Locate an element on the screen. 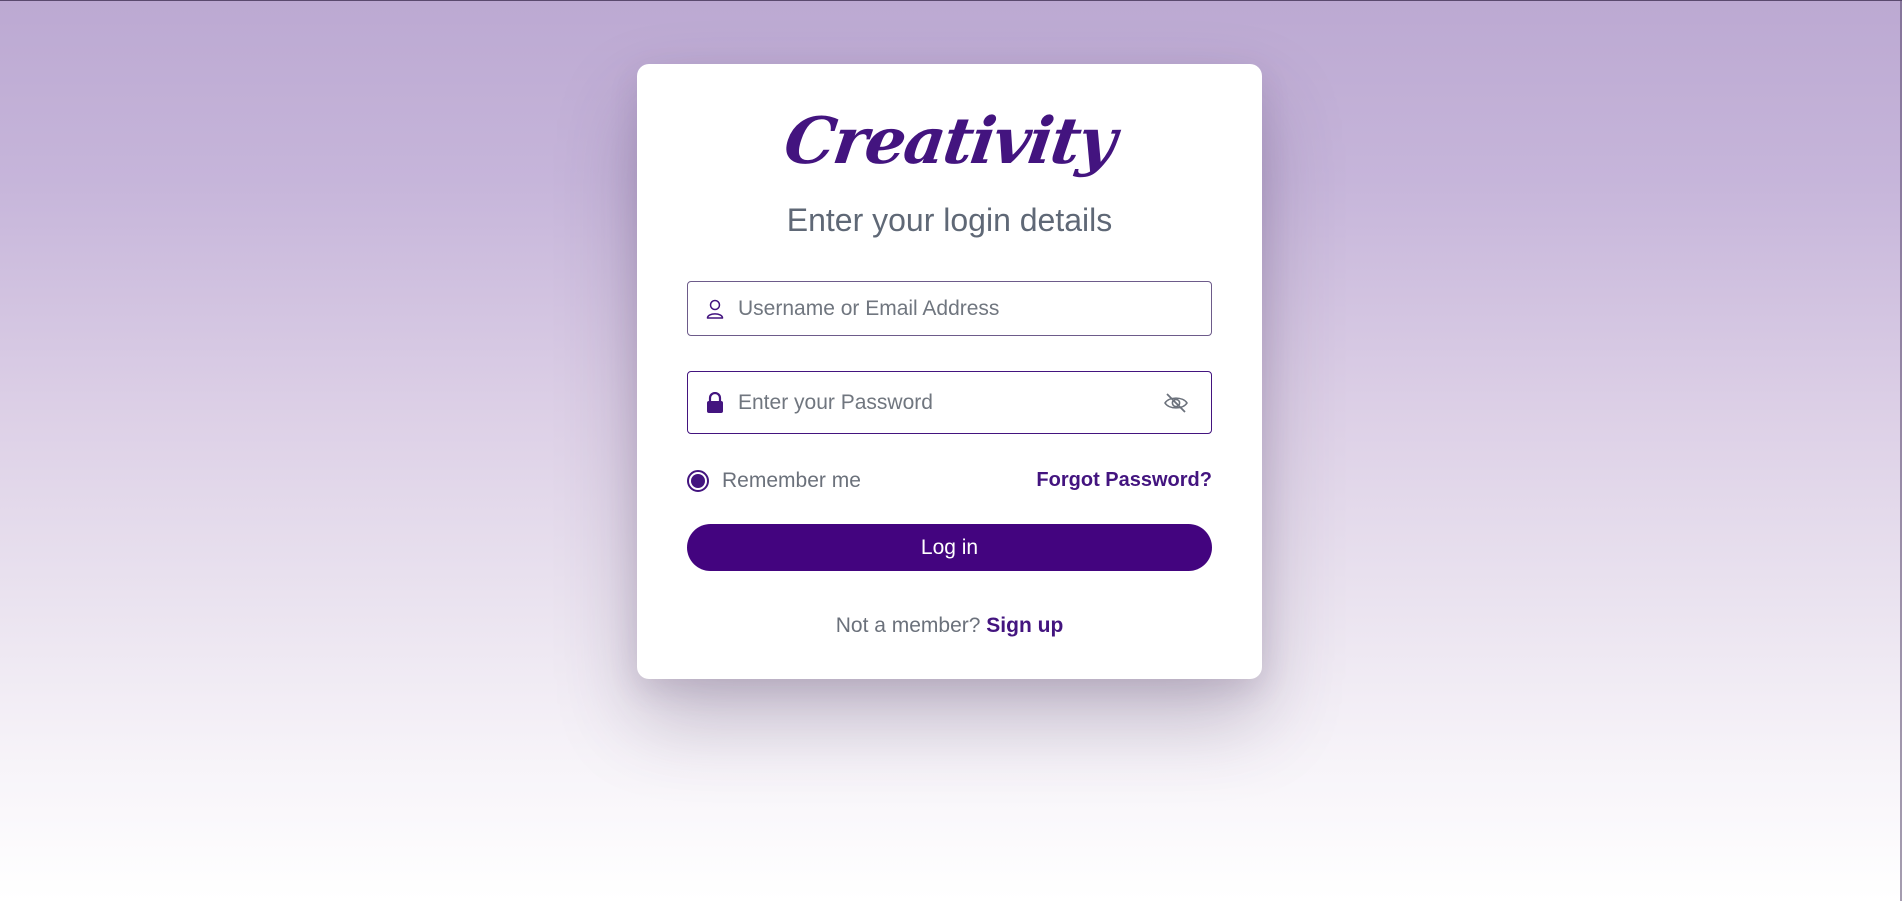 This screenshot has width=1902, height=901. remember-me-label: Remember me is located at coordinates (791, 481).